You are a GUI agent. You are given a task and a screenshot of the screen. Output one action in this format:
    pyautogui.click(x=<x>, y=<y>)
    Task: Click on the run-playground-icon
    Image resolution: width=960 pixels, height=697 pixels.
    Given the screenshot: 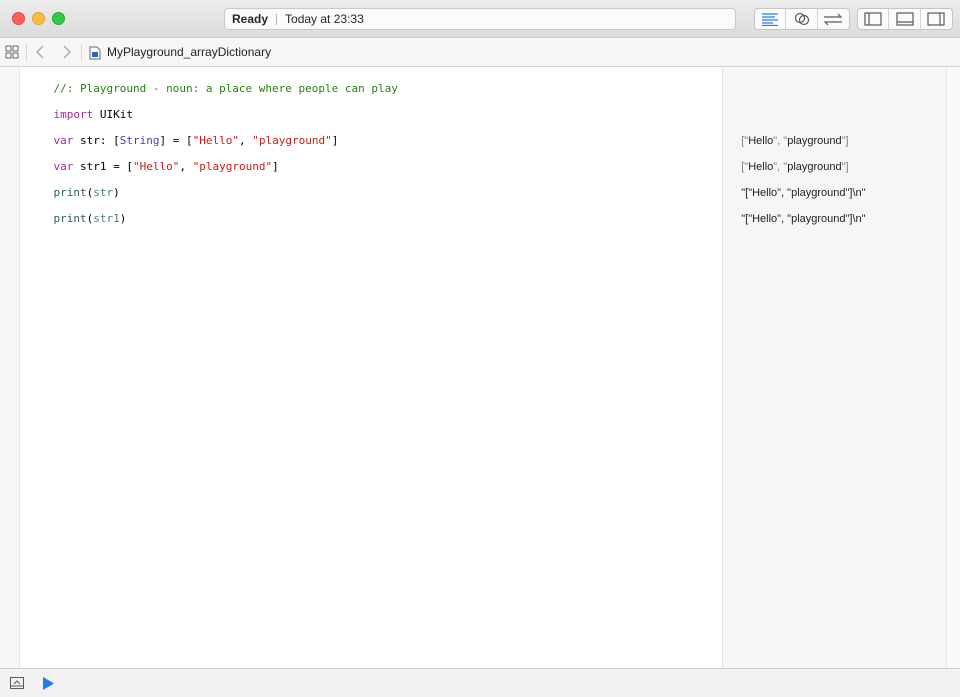 What is the action you would take?
    pyautogui.click(x=48, y=683)
    